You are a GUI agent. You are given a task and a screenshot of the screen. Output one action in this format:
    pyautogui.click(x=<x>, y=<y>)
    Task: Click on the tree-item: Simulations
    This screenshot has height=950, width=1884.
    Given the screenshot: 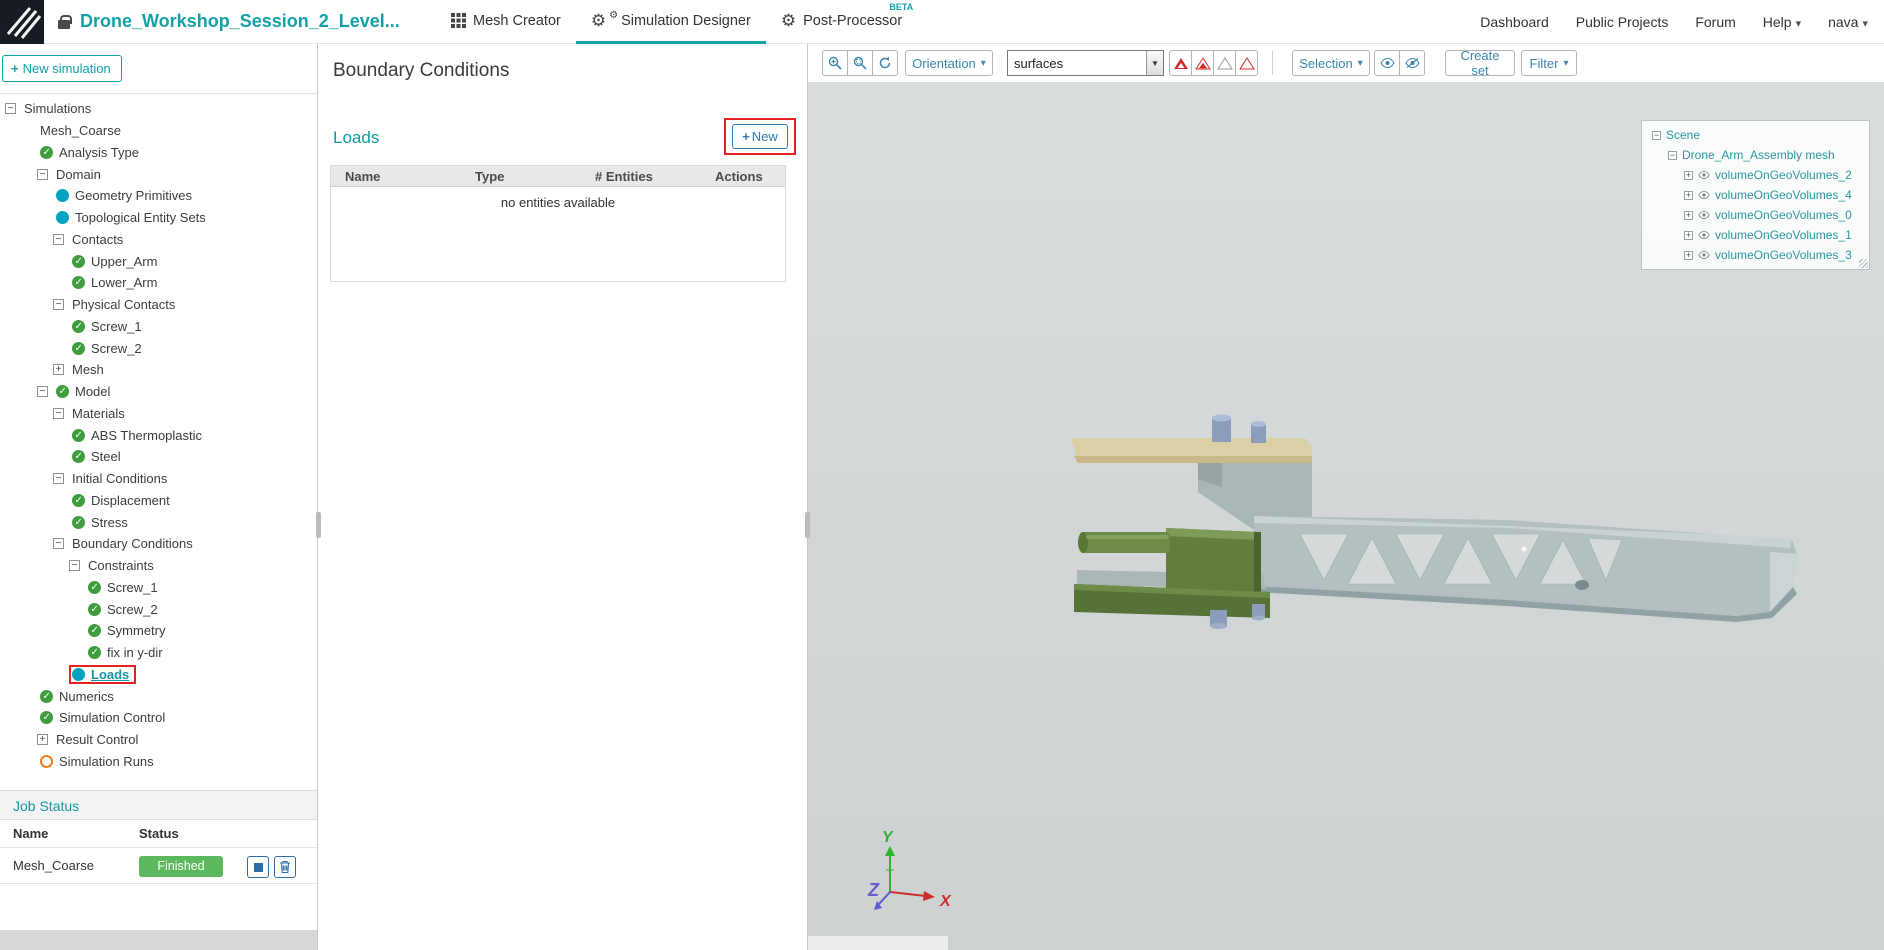 What is the action you would take?
    pyautogui.click(x=158, y=109)
    